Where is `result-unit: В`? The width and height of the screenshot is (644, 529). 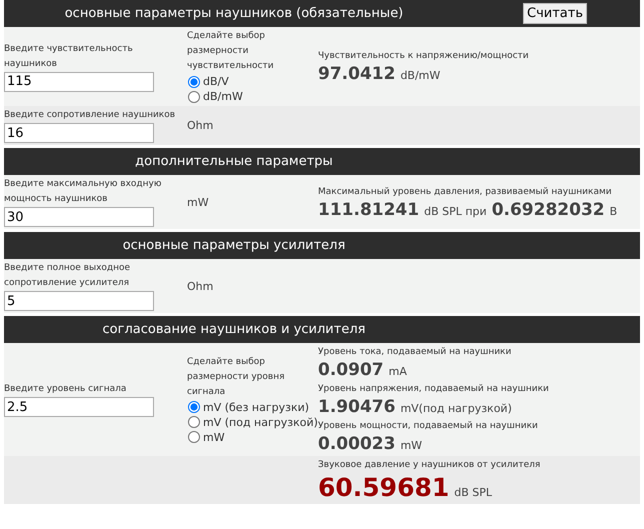
result-unit: В is located at coordinates (614, 211).